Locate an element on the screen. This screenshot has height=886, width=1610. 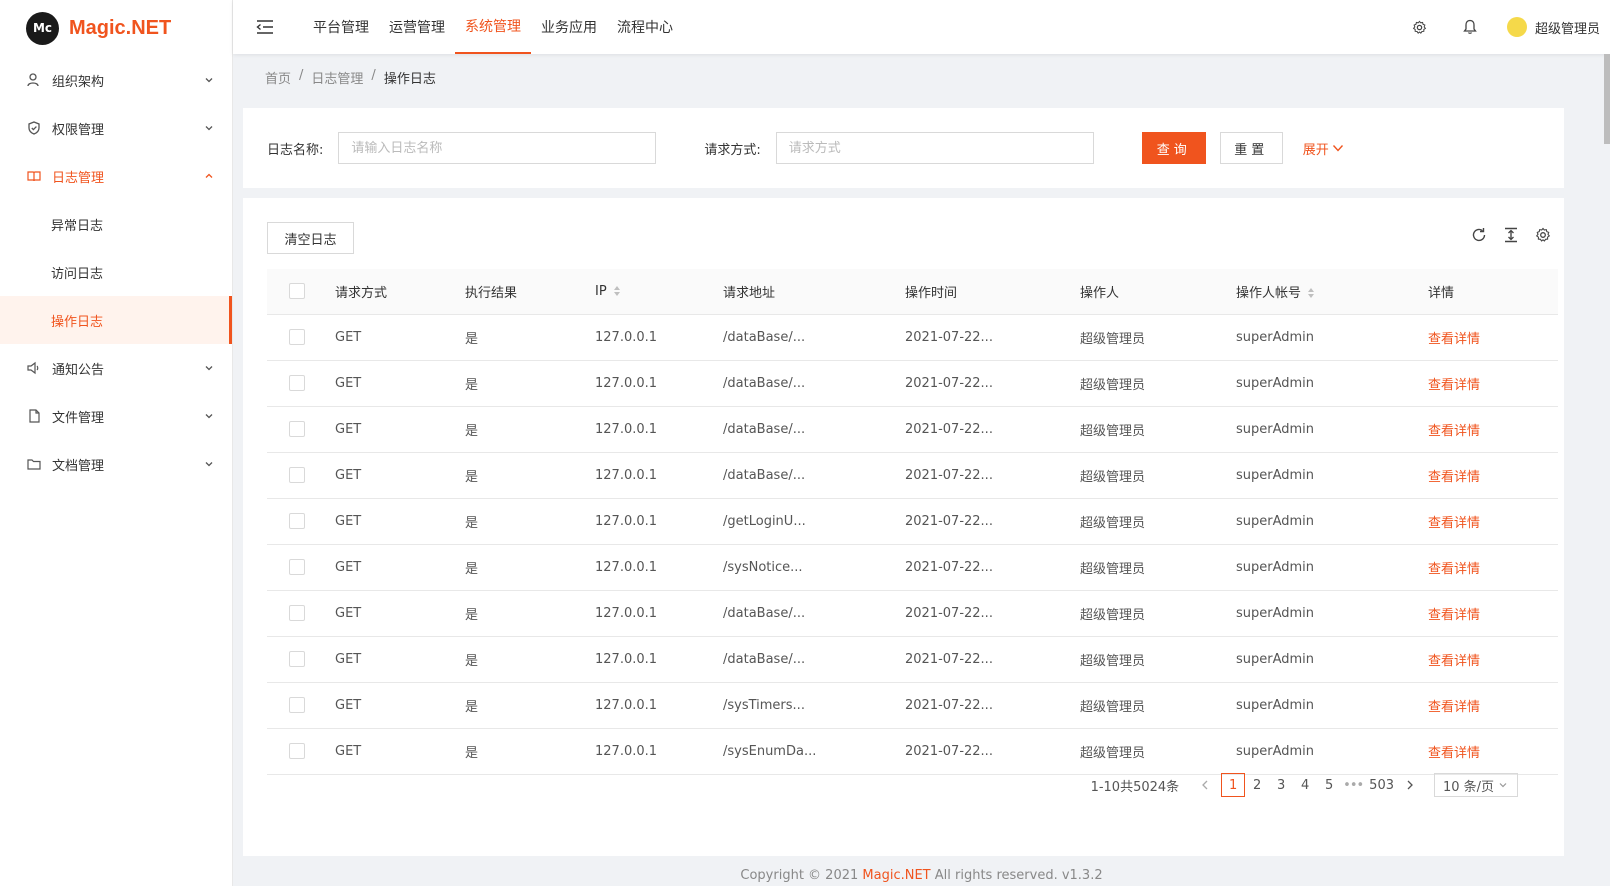
method-input is located at coordinates (934, 148).